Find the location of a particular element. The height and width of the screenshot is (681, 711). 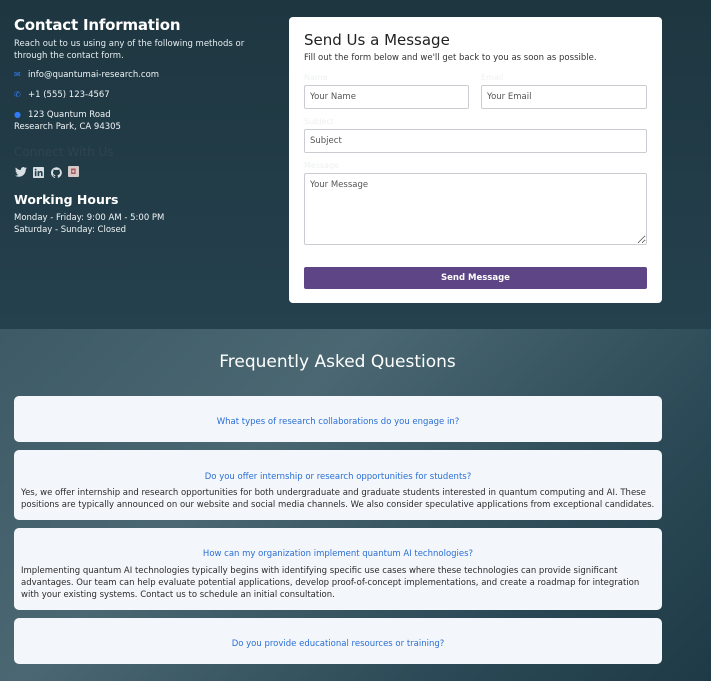

social-links: ◘ is located at coordinates (46, 172).